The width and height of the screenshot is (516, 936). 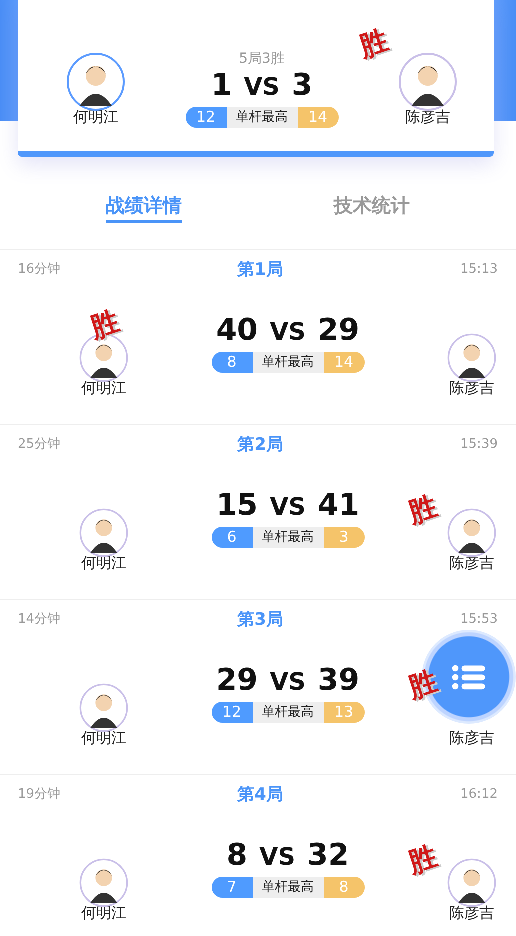 I want to click on score: 32, so click(x=328, y=855).